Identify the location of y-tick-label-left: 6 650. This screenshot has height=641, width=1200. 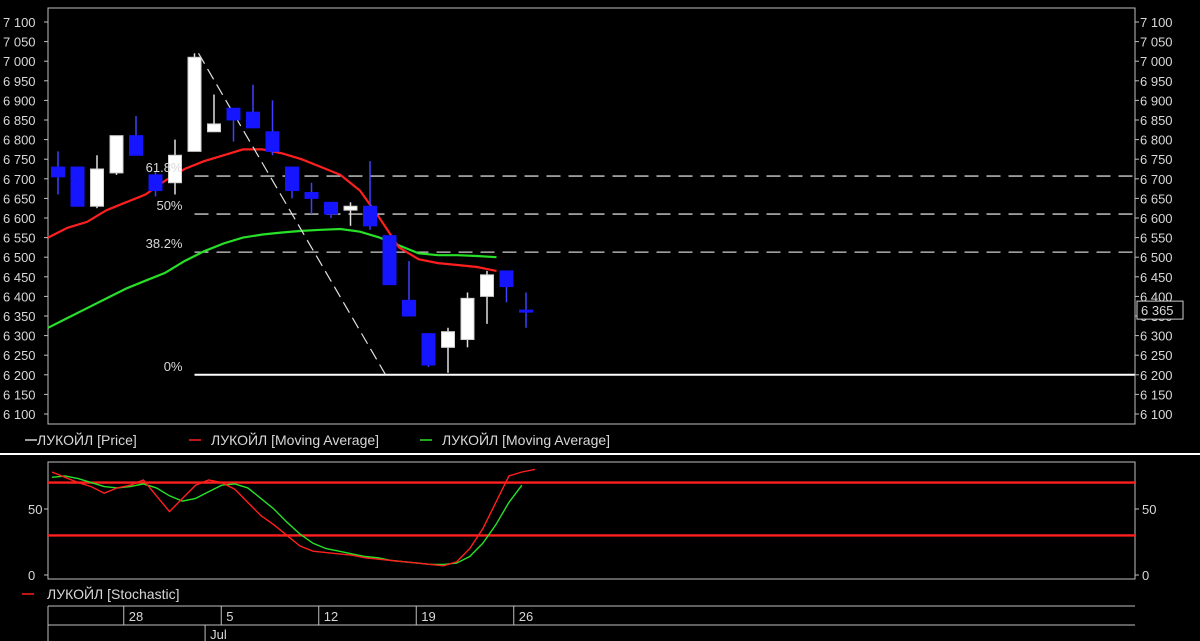
(19, 198).